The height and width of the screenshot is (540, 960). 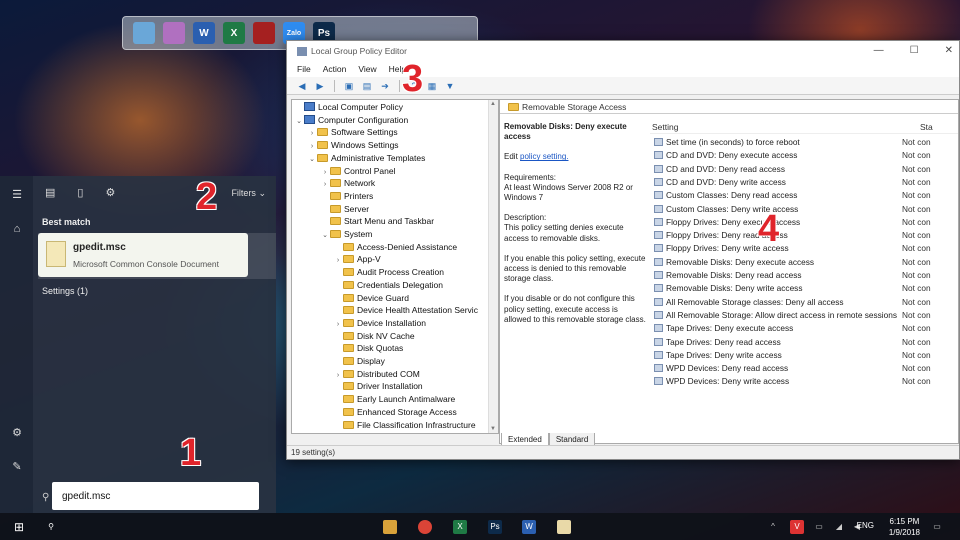 What do you see at coordinates (17, 433) in the screenshot?
I see `settings-gear-icon: ⚙` at bounding box center [17, 433].